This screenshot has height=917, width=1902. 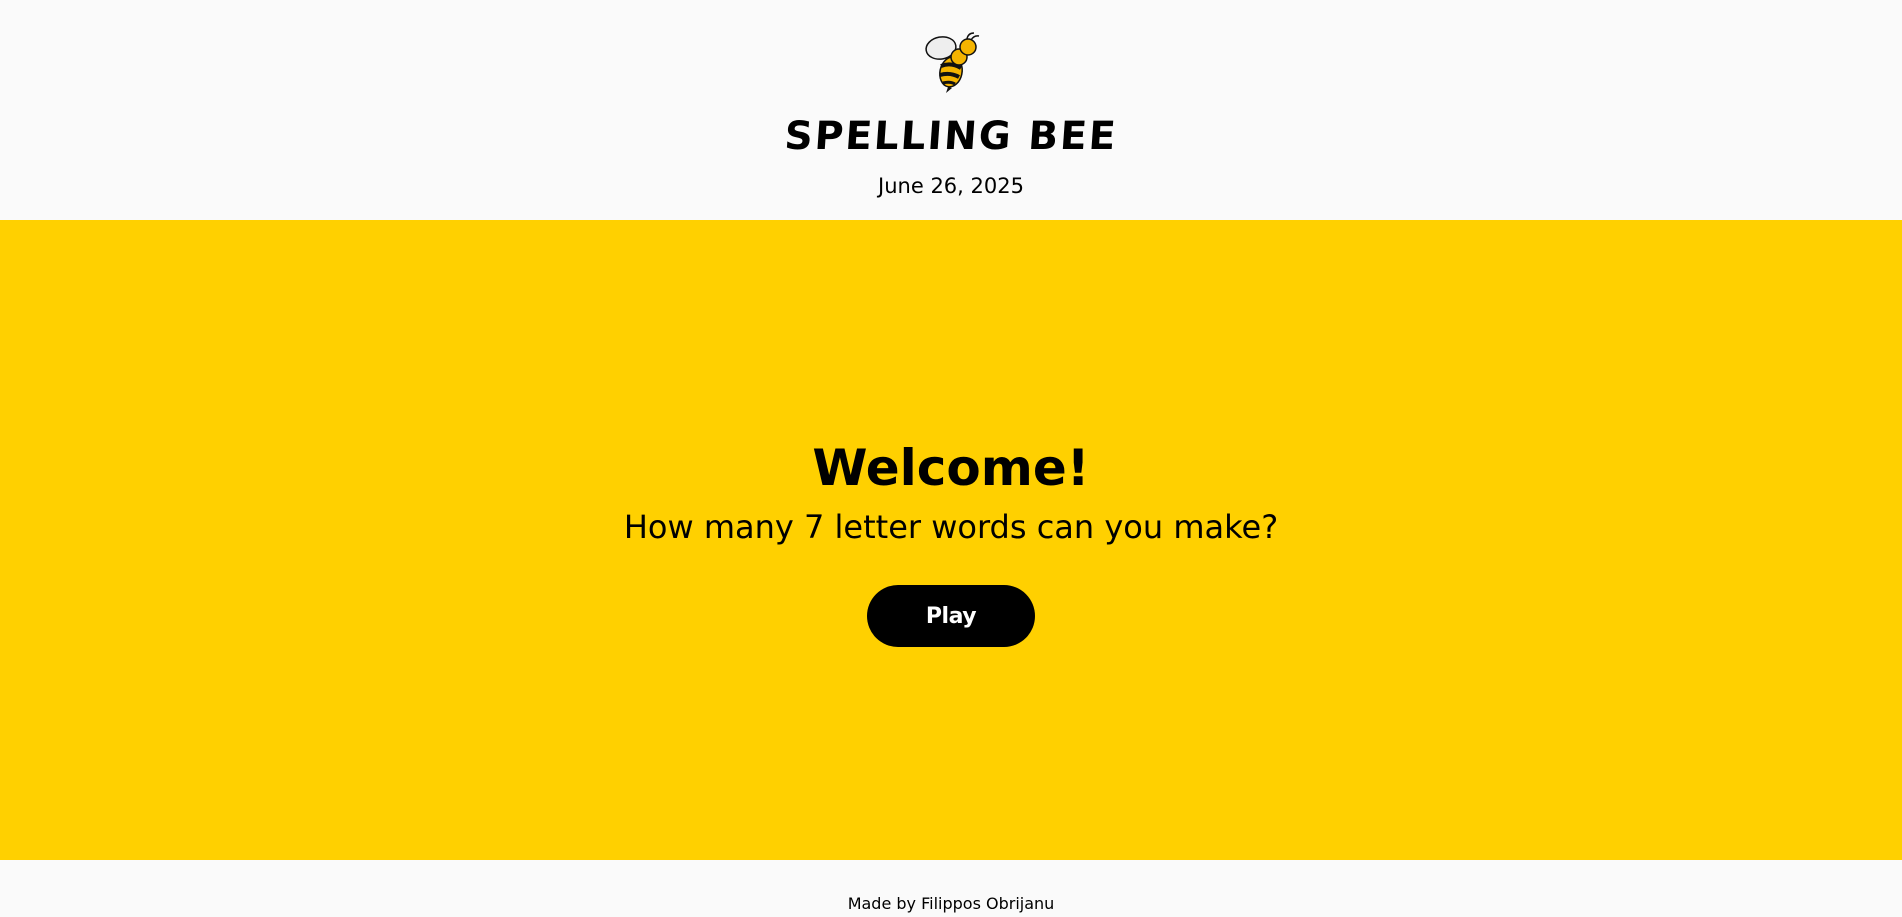 I want to click on site-footer: Made by Filippos Obrijanu, so click(x=951, y=888).